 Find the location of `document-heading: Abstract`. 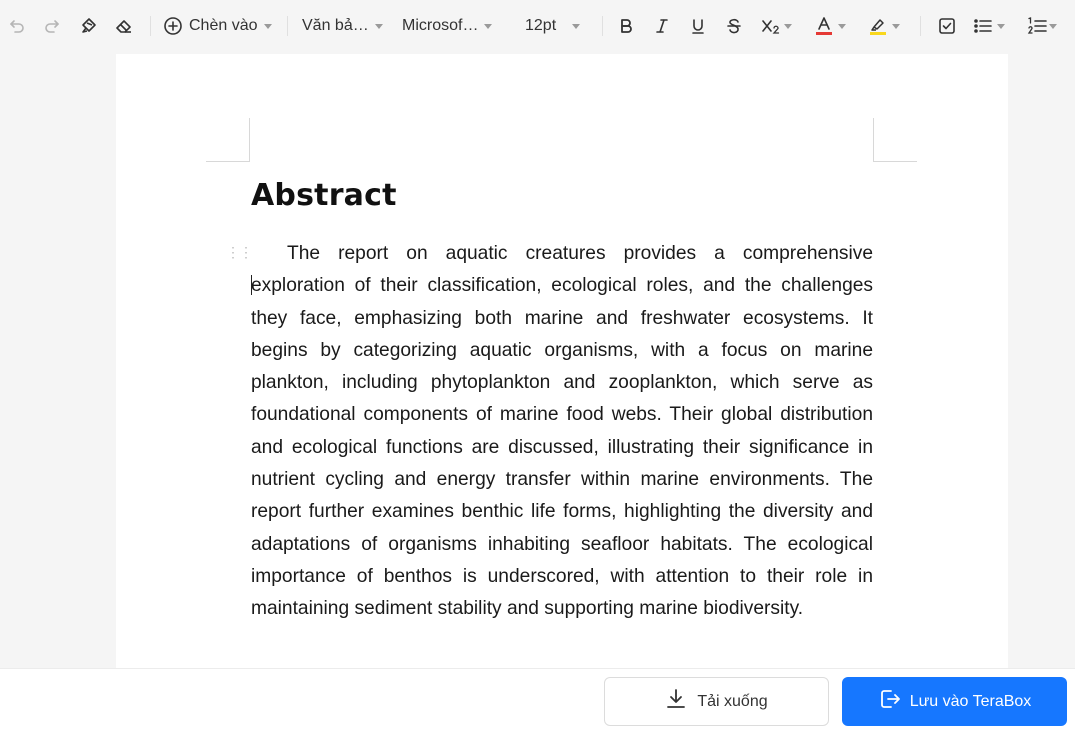

document-heading: Abstract is located at coordinates (324, 195).